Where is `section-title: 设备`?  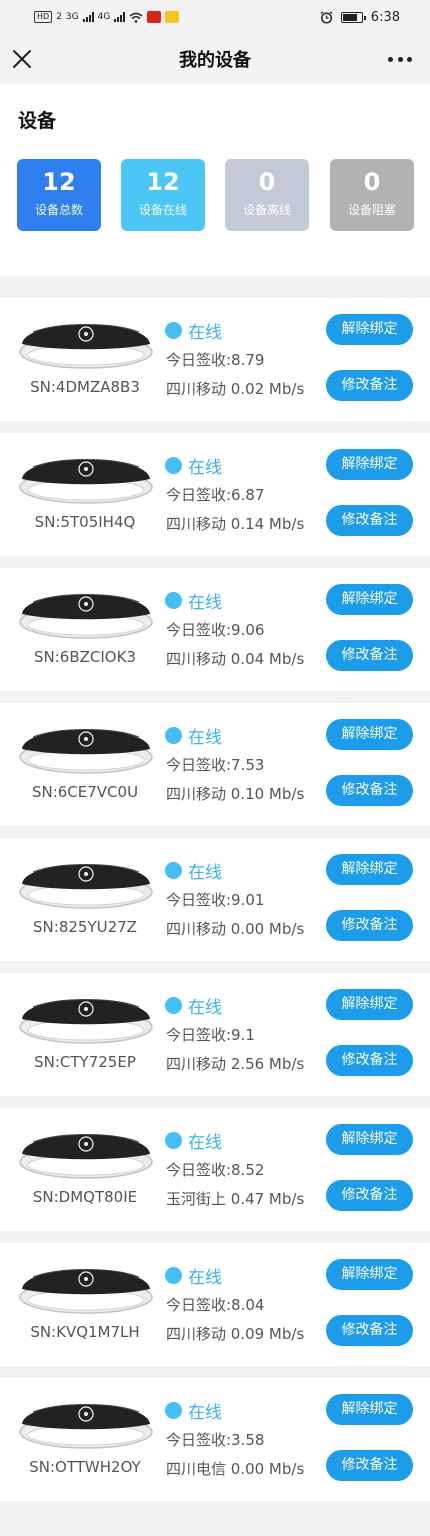 section-title: 设备 is located at coordinates (37, 121).